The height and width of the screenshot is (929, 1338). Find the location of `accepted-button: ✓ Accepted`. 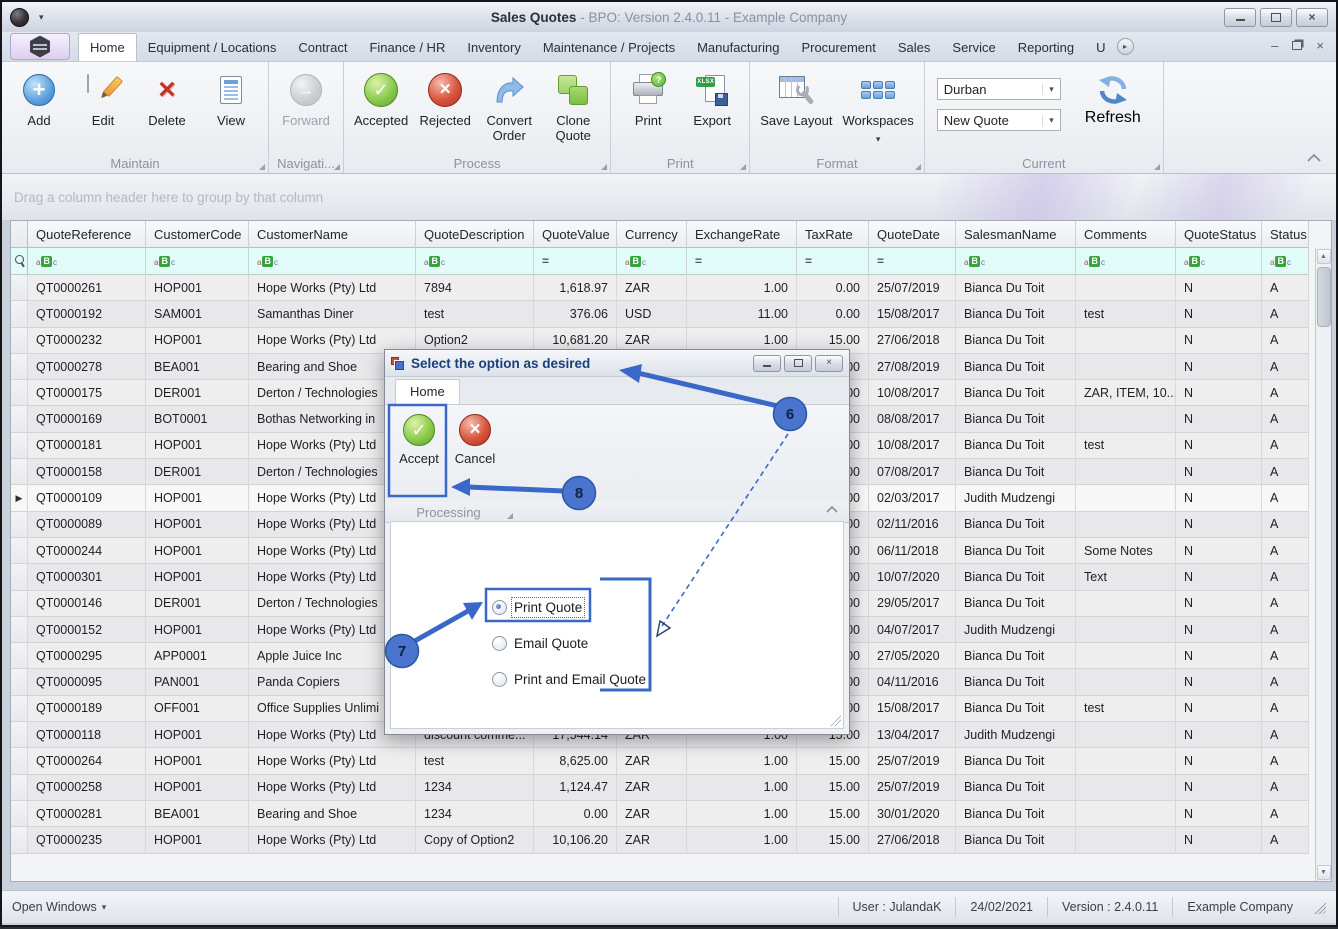

accepted-button: ✓ Accepted is located at coordinates (381, 99).